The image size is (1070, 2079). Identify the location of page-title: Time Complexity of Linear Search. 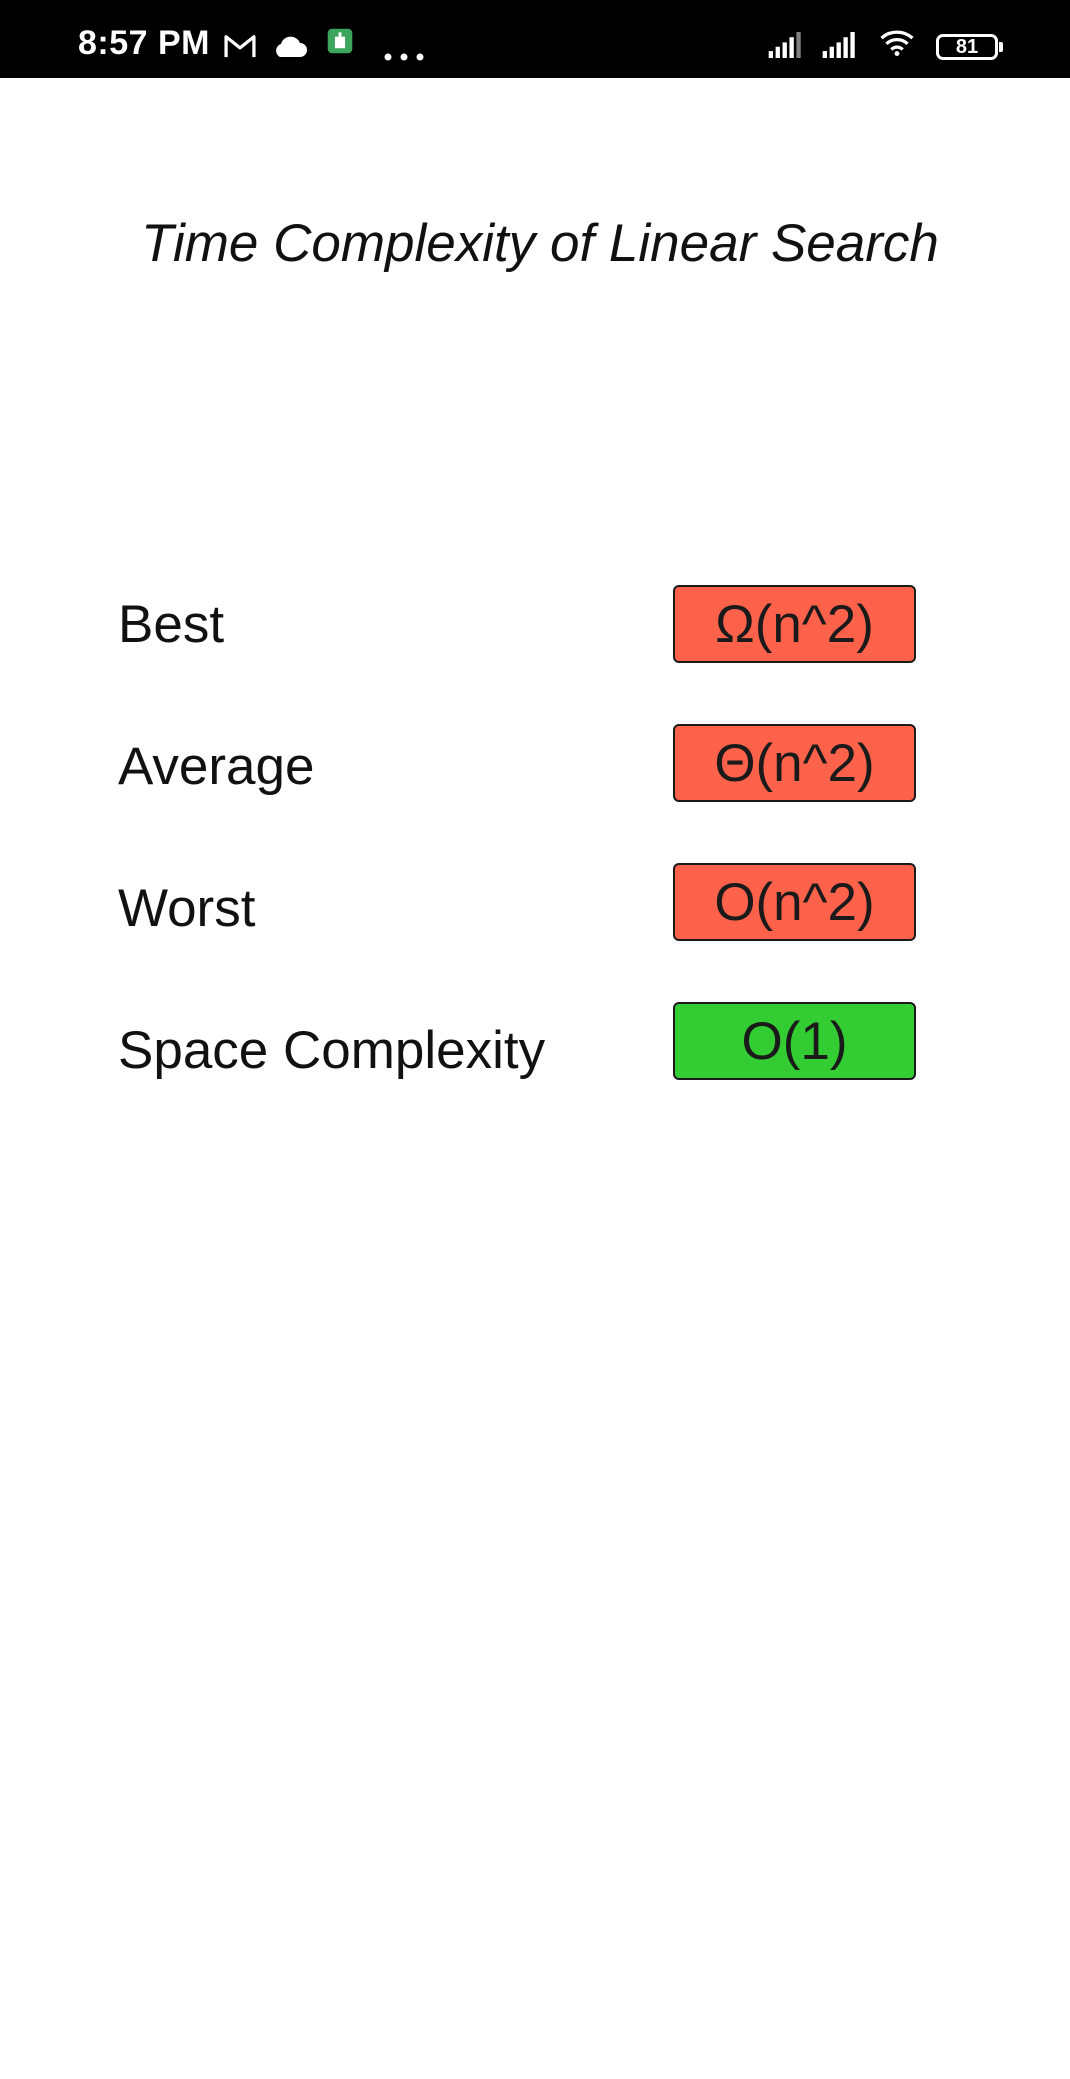
(540, 243).